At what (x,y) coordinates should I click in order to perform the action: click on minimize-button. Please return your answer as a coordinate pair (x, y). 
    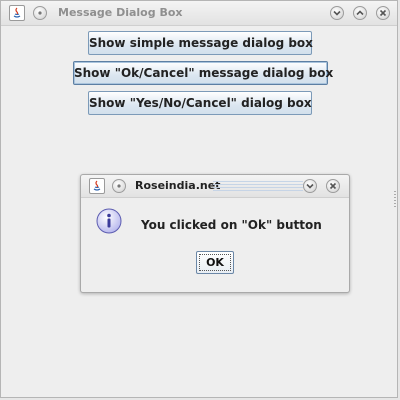
    Looking at the image, I should click on (337, 13).